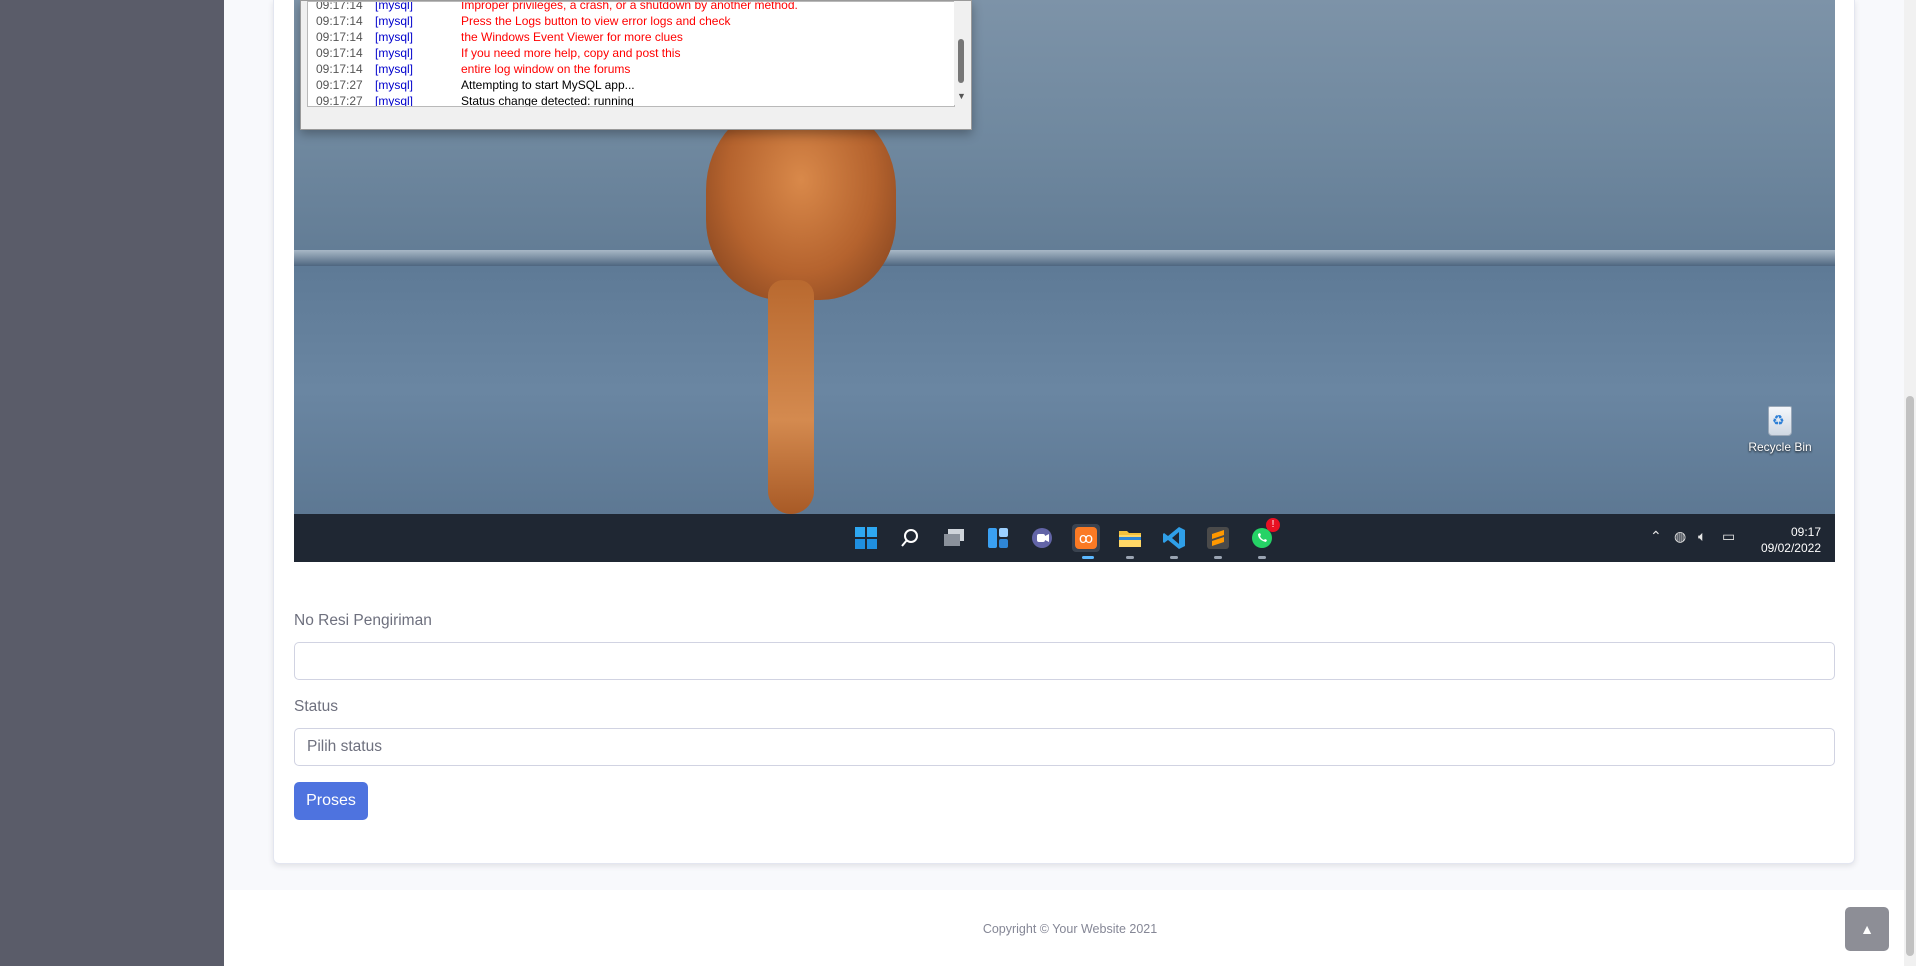 This screenshot has width=1916, height=966. I want to click on recycle-bin: Recycle Bin, so click(1780, 430).